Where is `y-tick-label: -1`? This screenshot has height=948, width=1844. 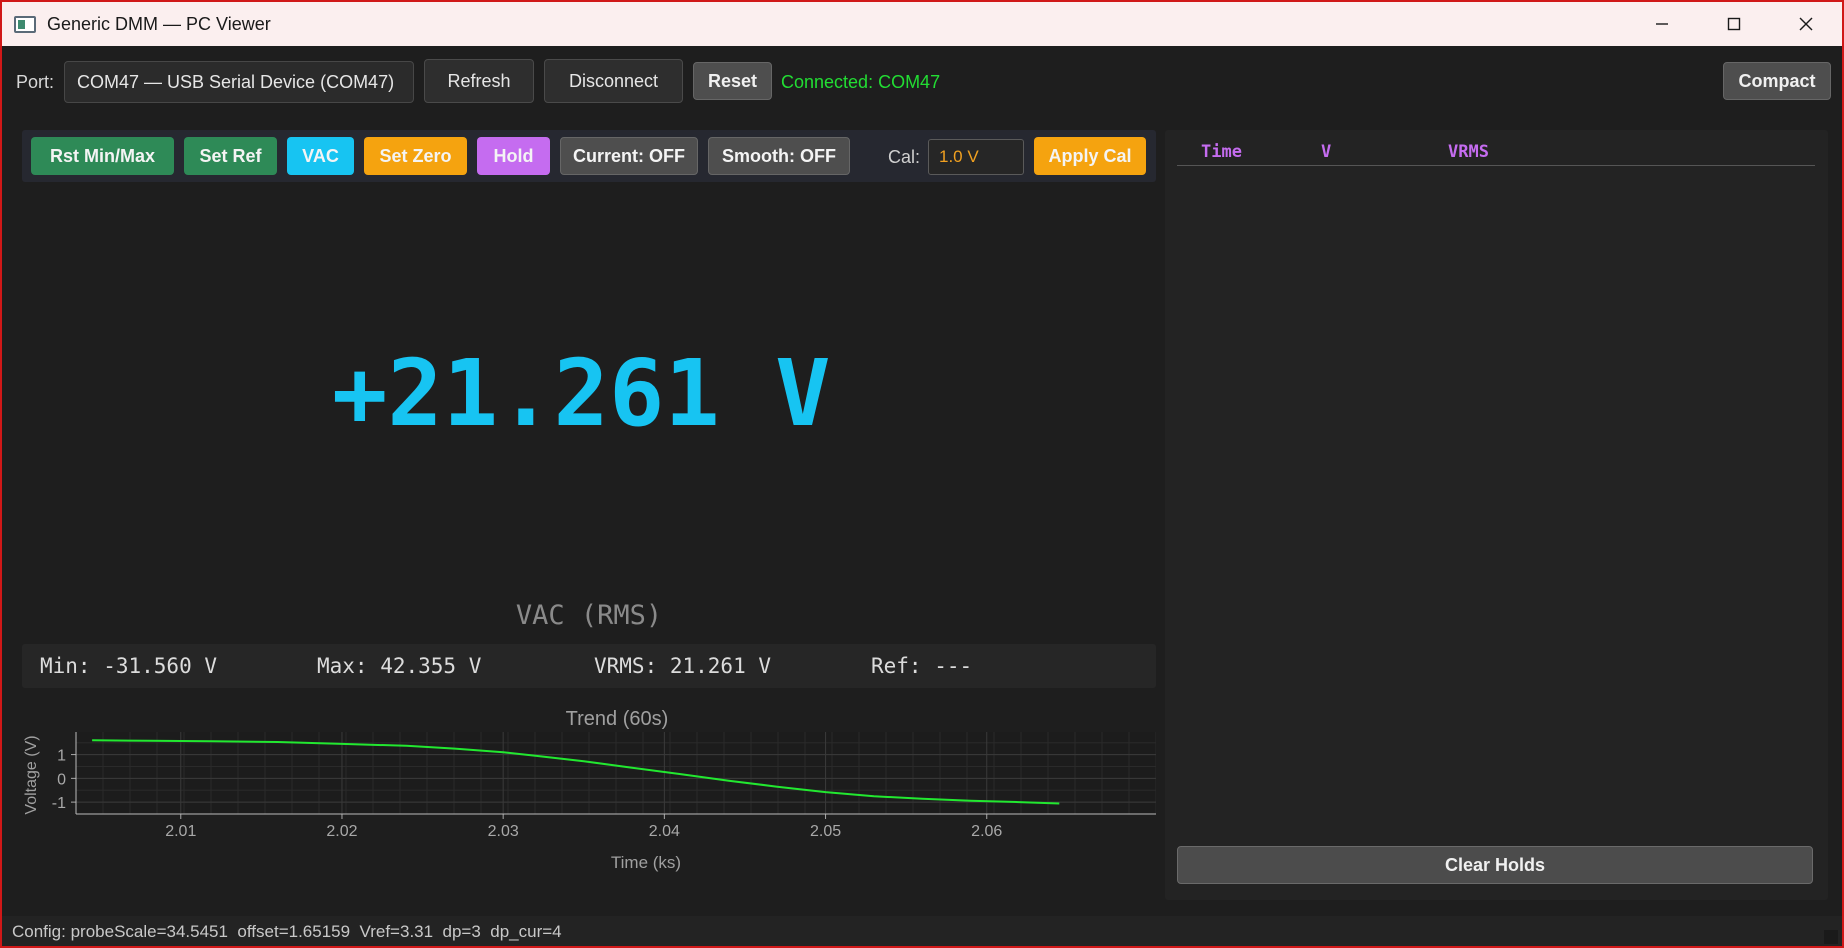
y-tick-label: -1 is located at coordinates (59, 803).